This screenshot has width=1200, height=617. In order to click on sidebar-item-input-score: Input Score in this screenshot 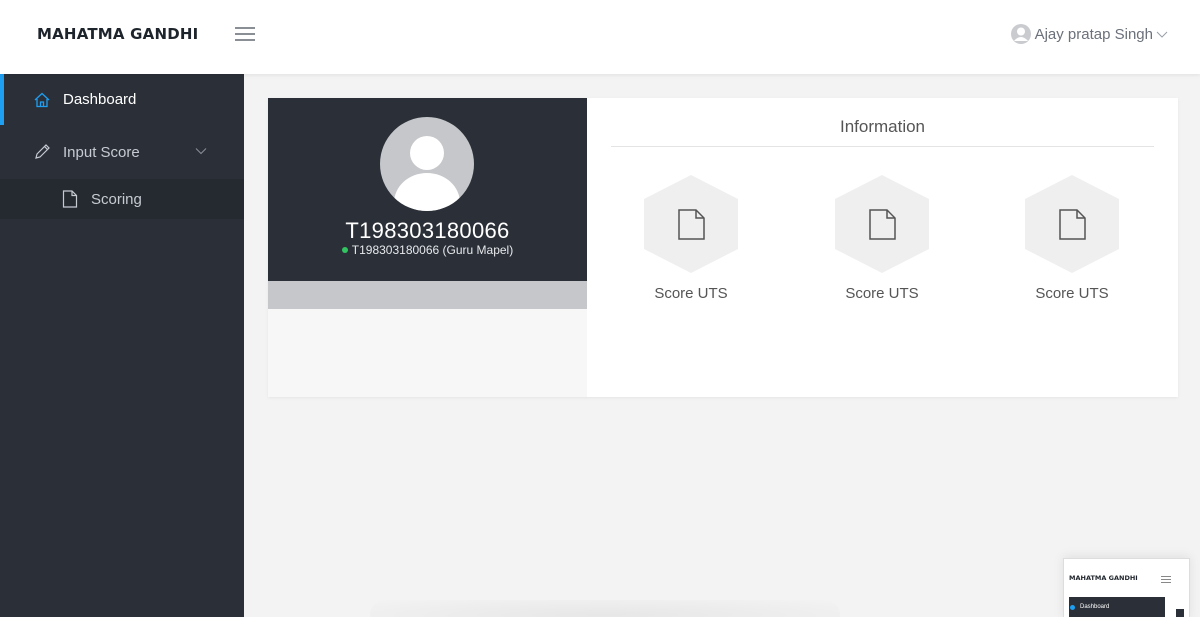, I will do `click(122, 152)`.